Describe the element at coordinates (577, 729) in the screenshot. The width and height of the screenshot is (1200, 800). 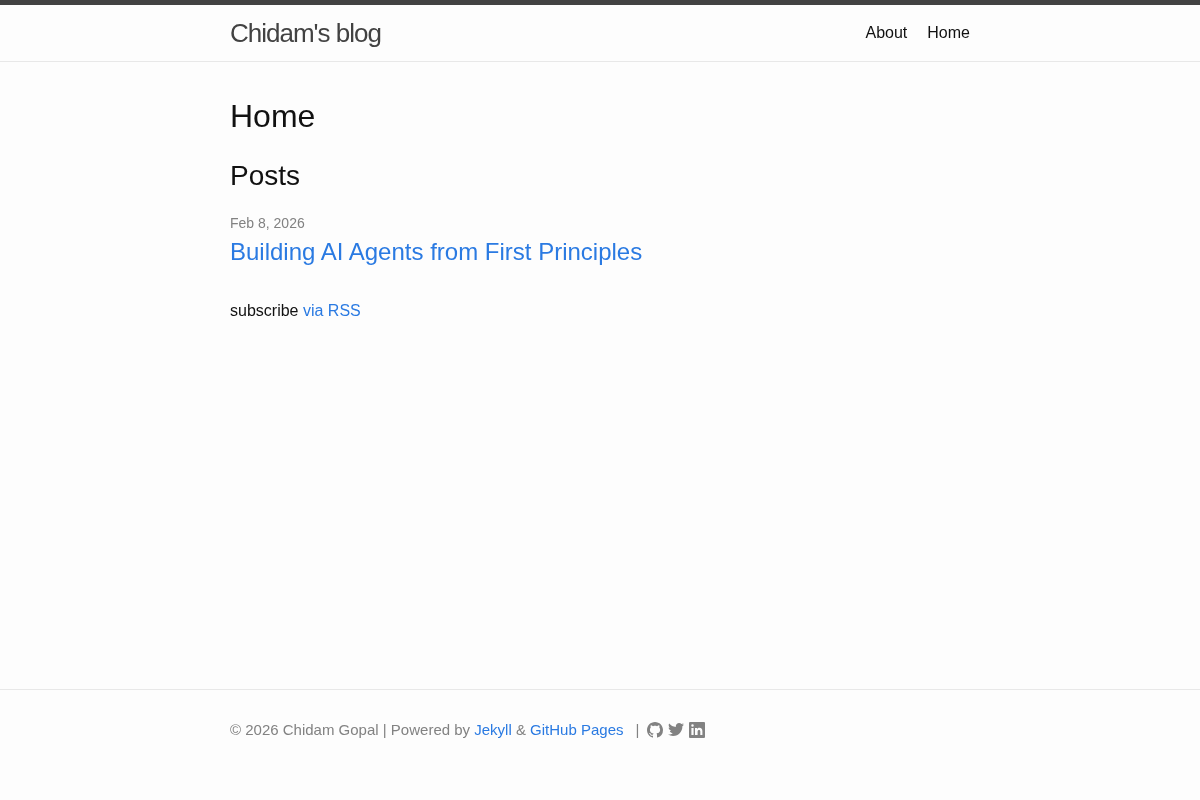
I see `footer-link: GitHub Pages` at that location.